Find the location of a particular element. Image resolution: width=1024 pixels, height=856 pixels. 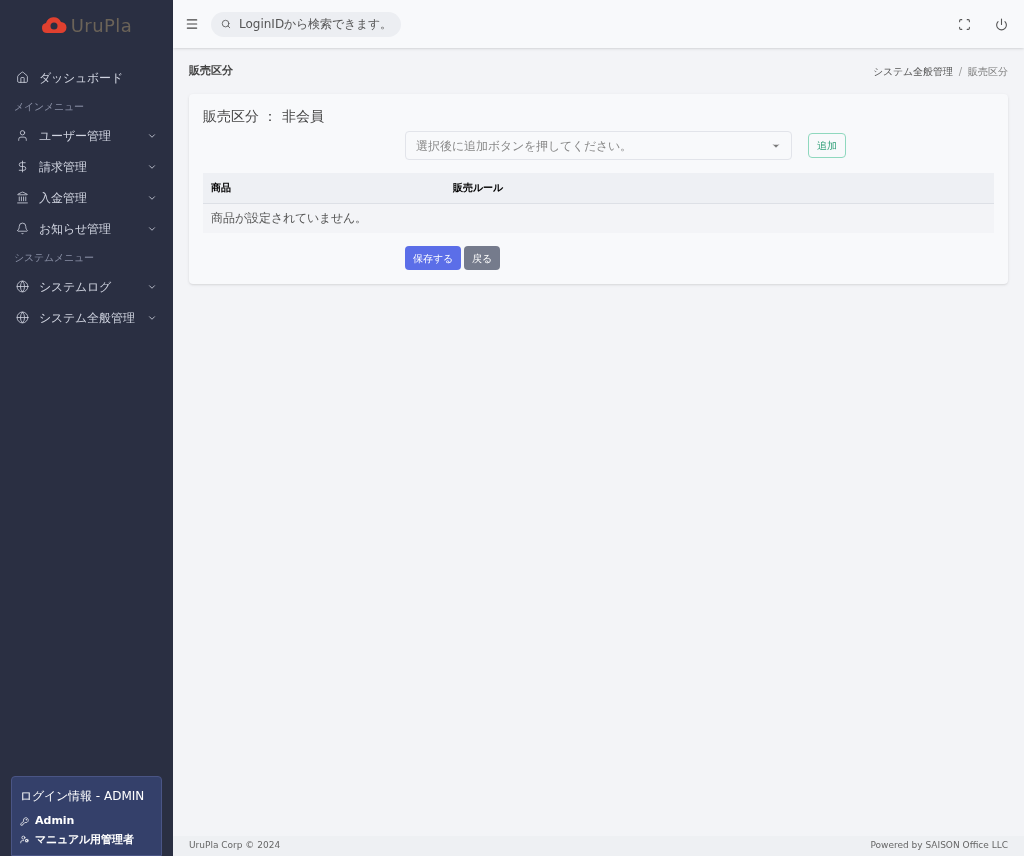

sidebar-item: ダッシュボード is located at coordinates (86, 77).